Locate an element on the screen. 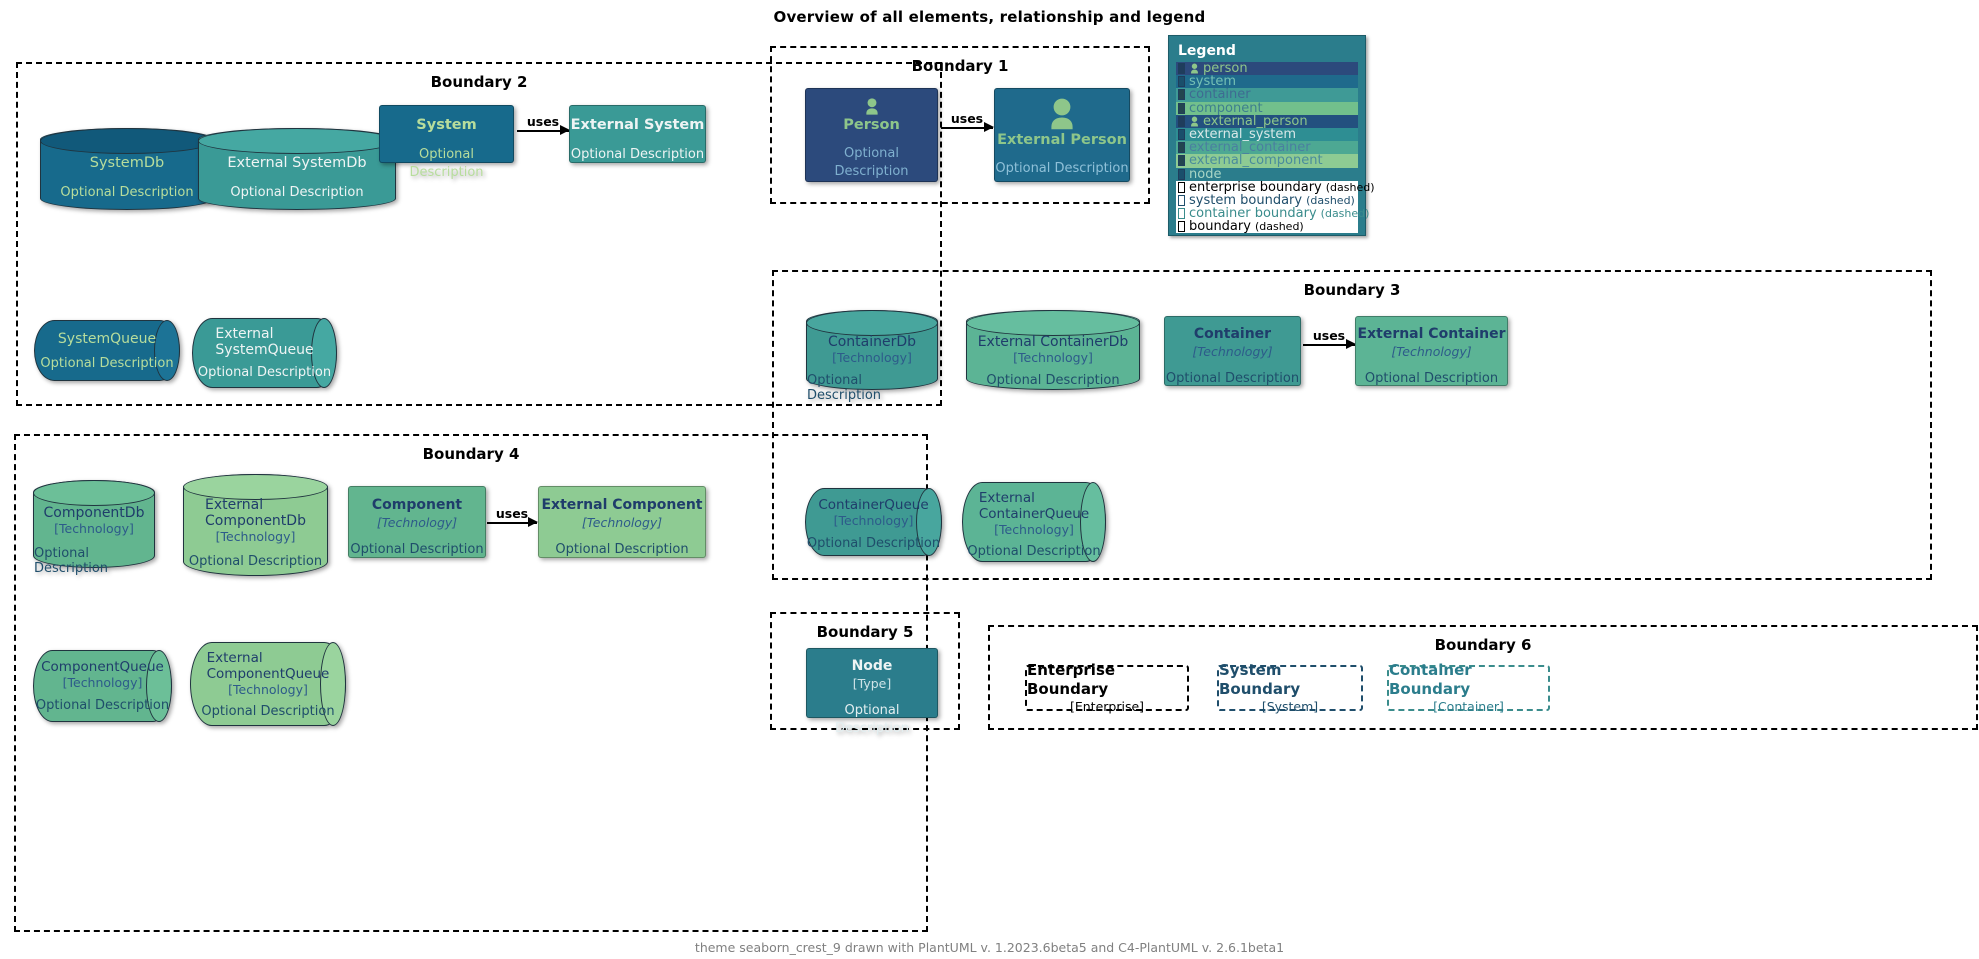 The height and width of the screenshot is (959, 1979). legend-row: enterprise boundary (dashed) is located at coordinates (1275, 187).